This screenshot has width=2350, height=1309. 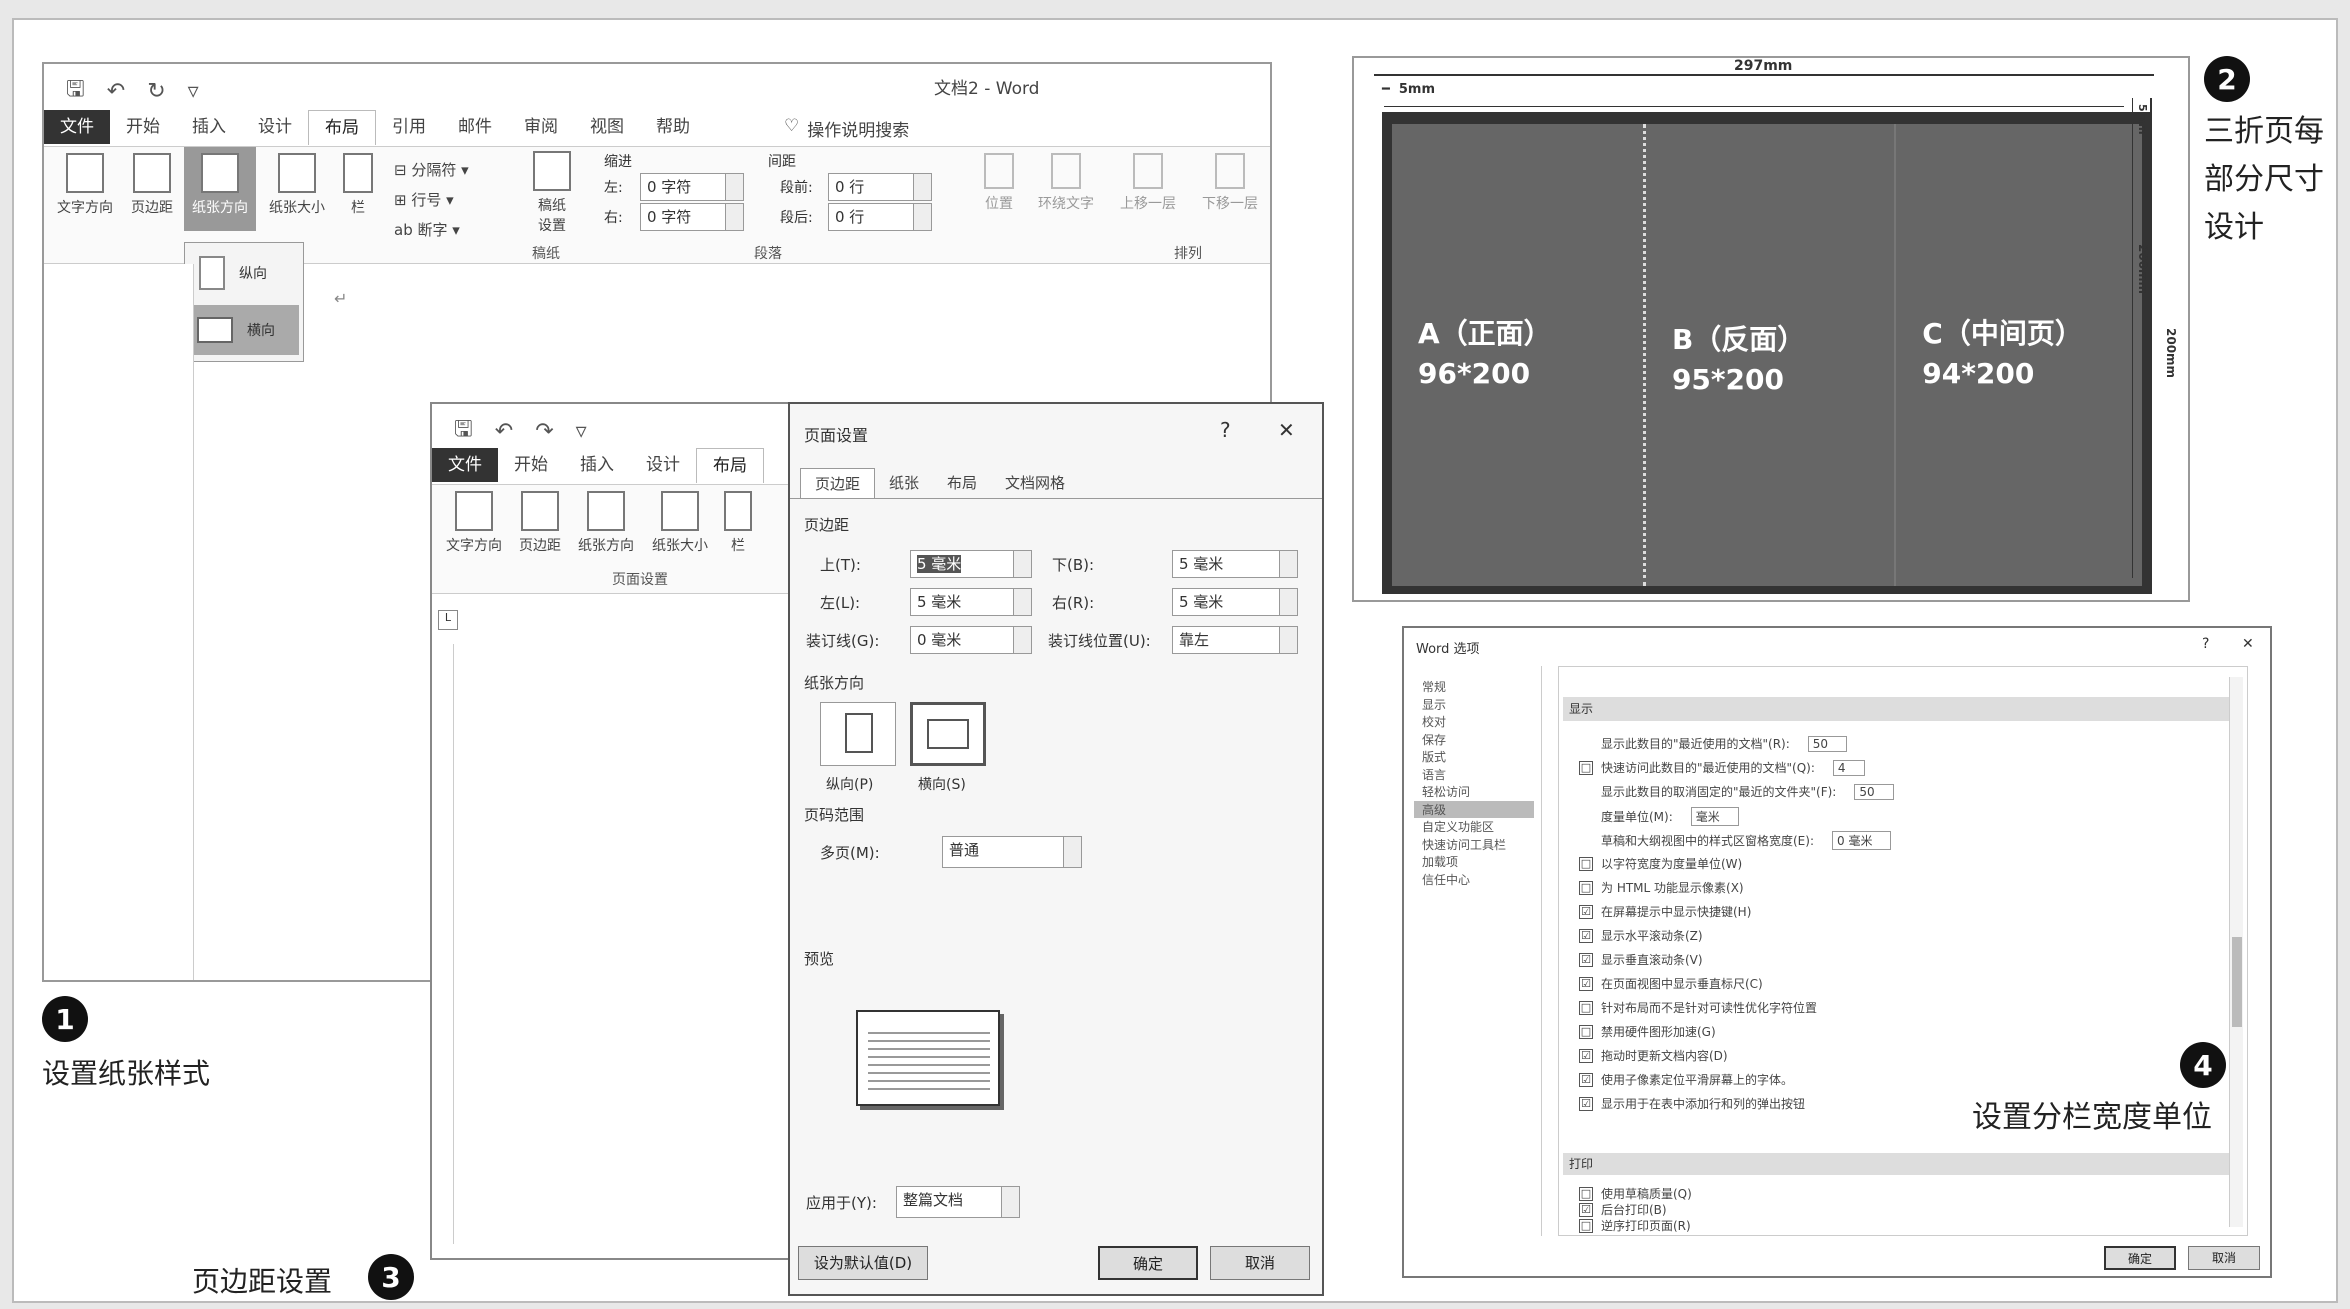 I want to click on portrait-option, so click(x=858, y=734).